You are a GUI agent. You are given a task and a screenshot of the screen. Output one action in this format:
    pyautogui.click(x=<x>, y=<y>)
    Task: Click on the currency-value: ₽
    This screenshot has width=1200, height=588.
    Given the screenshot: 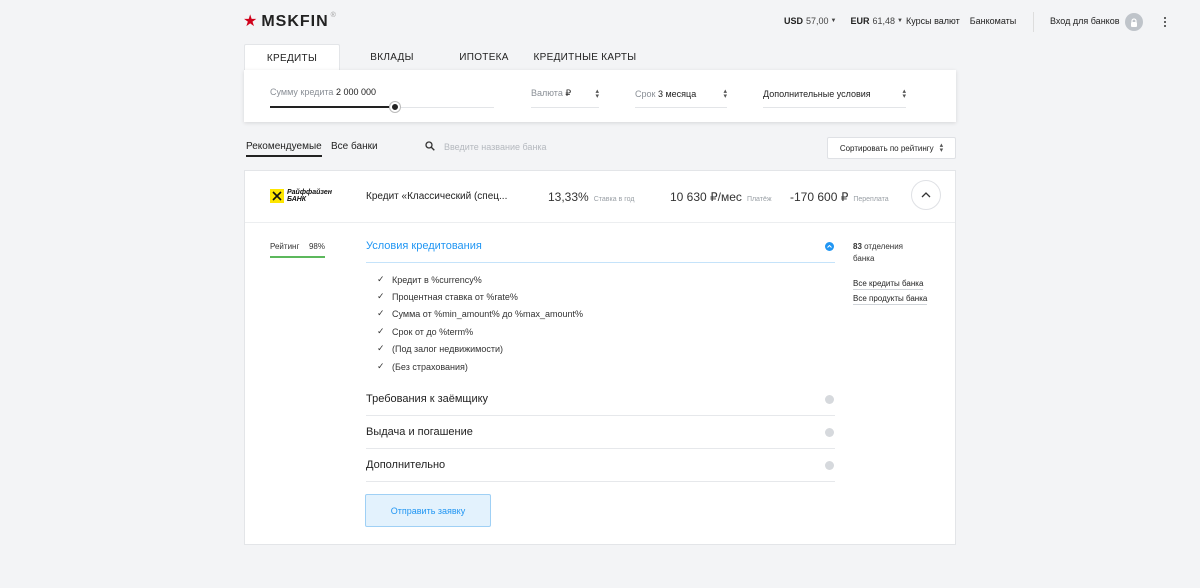 What is the action you would take?
    pyautogui.click(x=568, y=93)
    